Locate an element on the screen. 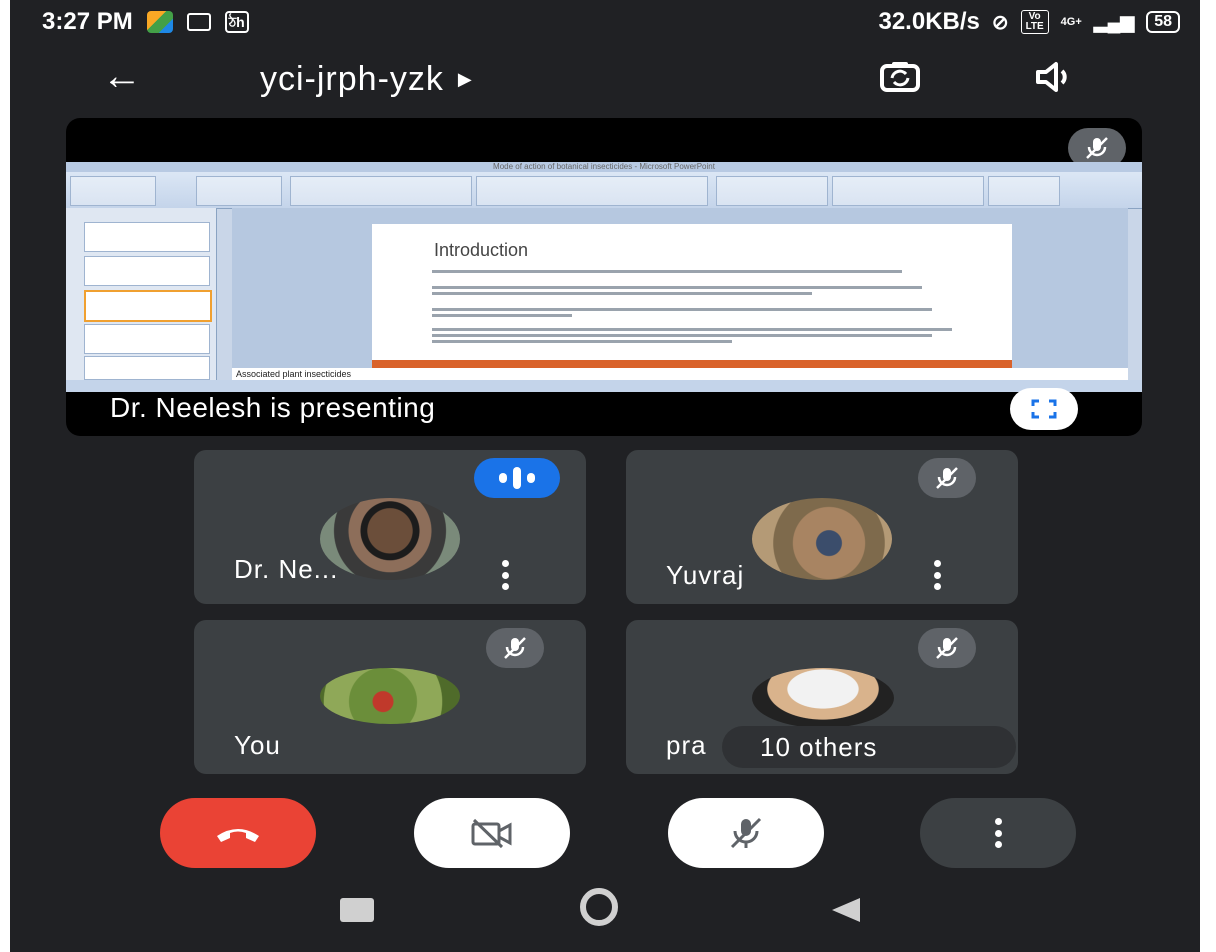  fullscreen-icon is located at coordinates (1044, 409).